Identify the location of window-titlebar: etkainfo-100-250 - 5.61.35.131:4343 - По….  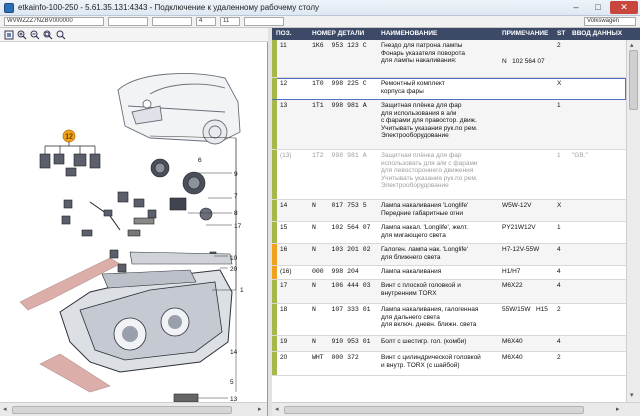
(320, 8).